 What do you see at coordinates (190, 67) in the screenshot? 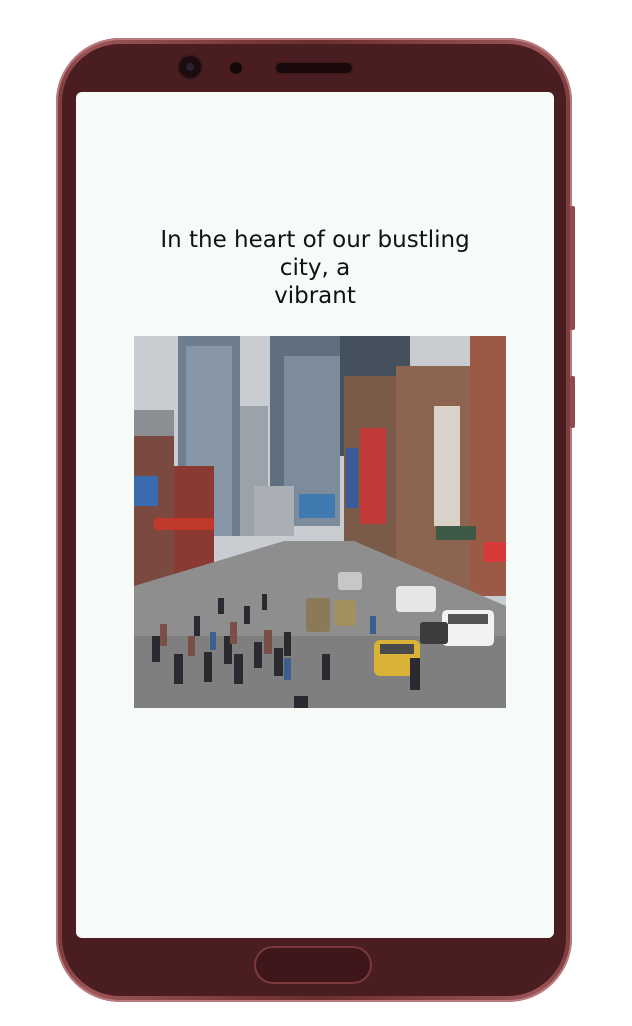
I see `front-camera-icon` at bounding box center [190, 67].